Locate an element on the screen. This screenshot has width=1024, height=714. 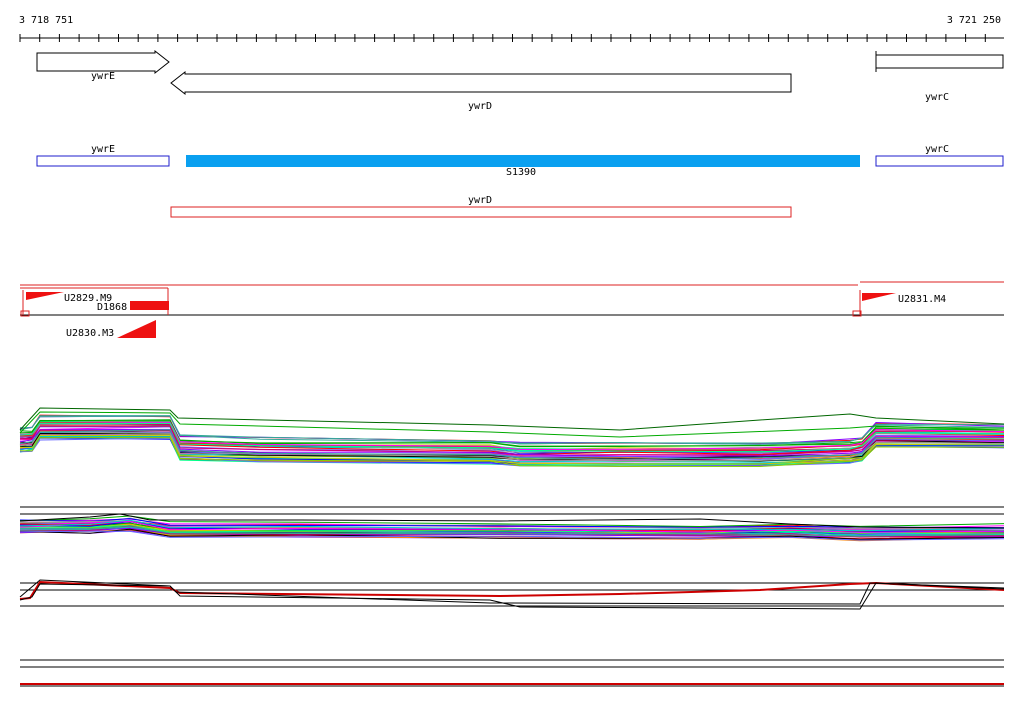
transcript-label-S1390: S1390 is located at coordinates (521, 172).